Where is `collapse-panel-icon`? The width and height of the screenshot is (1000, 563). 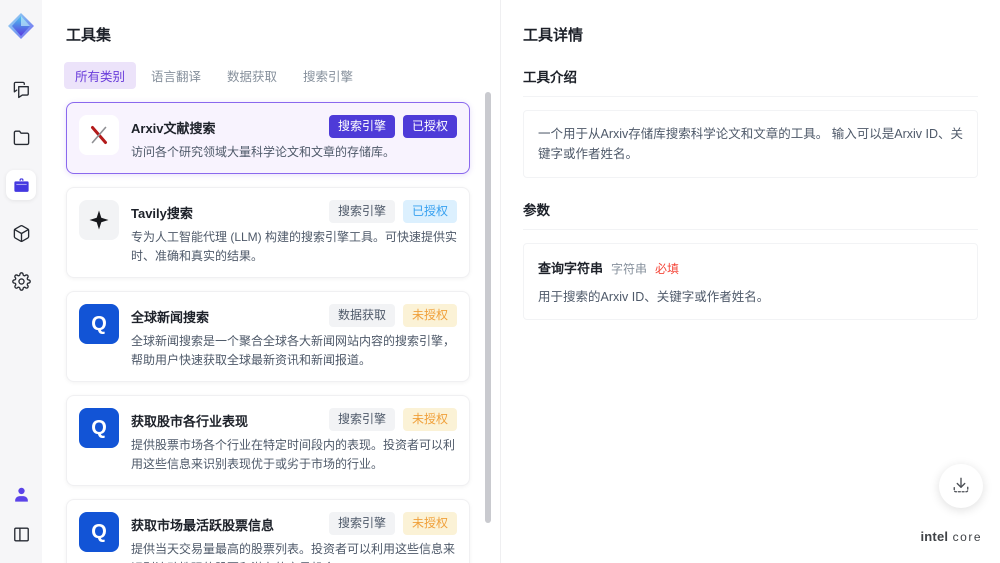 collapse-panel-icon is located at coordinates (21, 534).